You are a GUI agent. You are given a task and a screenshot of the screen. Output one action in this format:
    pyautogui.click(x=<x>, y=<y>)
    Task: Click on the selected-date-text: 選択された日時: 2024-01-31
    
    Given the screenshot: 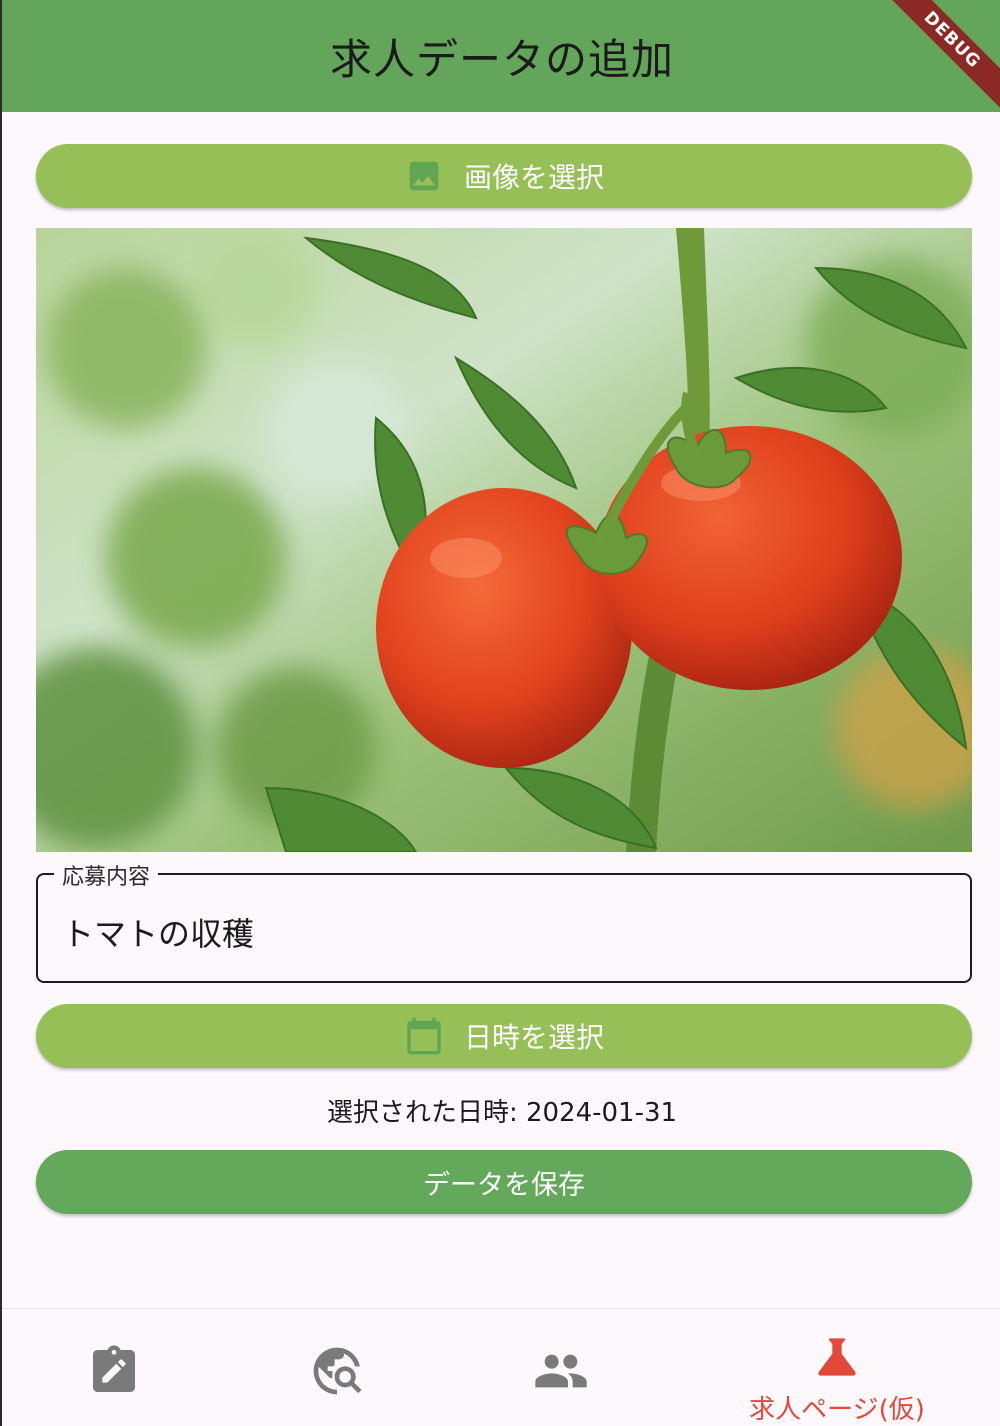 What is the action you would take?
    pyautogui.click(x=502, y=1113)
    